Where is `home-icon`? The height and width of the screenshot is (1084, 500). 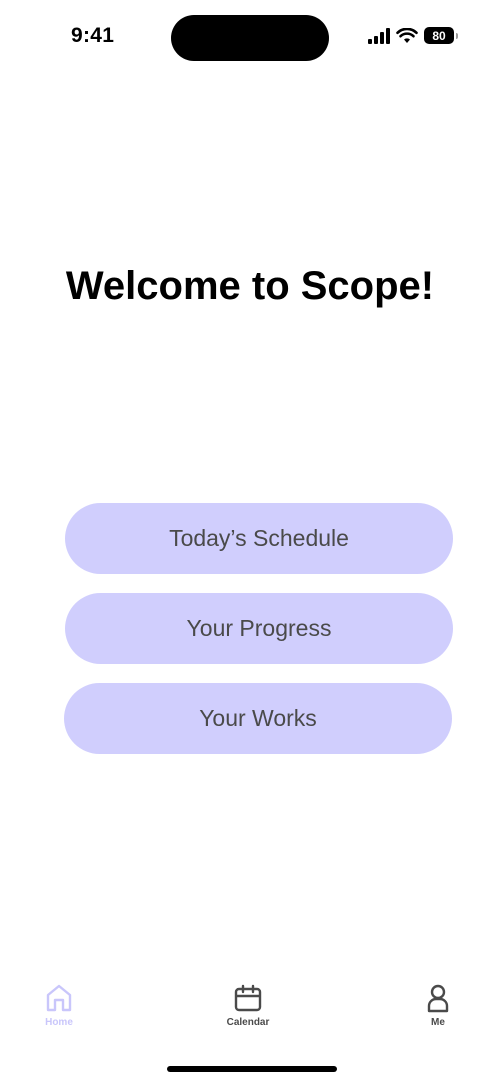
home-icon is located at coordinates (59, 998).